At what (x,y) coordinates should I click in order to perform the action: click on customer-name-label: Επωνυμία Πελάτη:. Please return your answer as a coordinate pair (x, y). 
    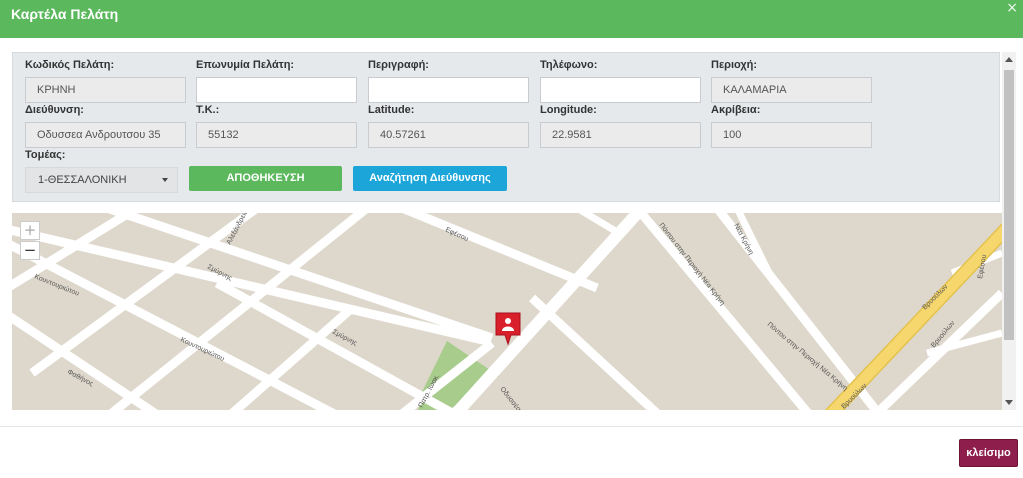
    Looking at the image, I should click on (245, 65).